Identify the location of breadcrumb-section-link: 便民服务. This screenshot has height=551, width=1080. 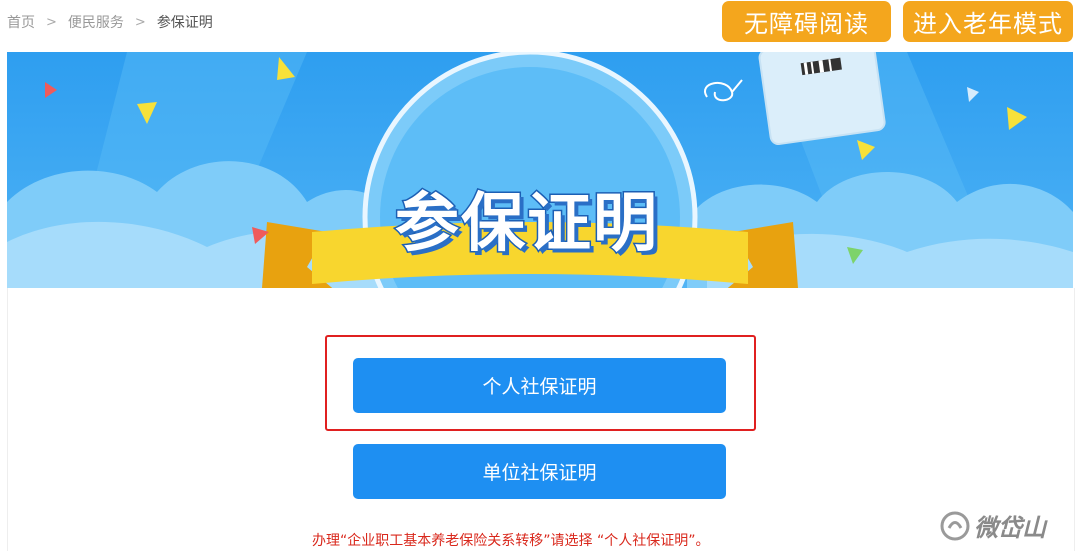
(96, 22).